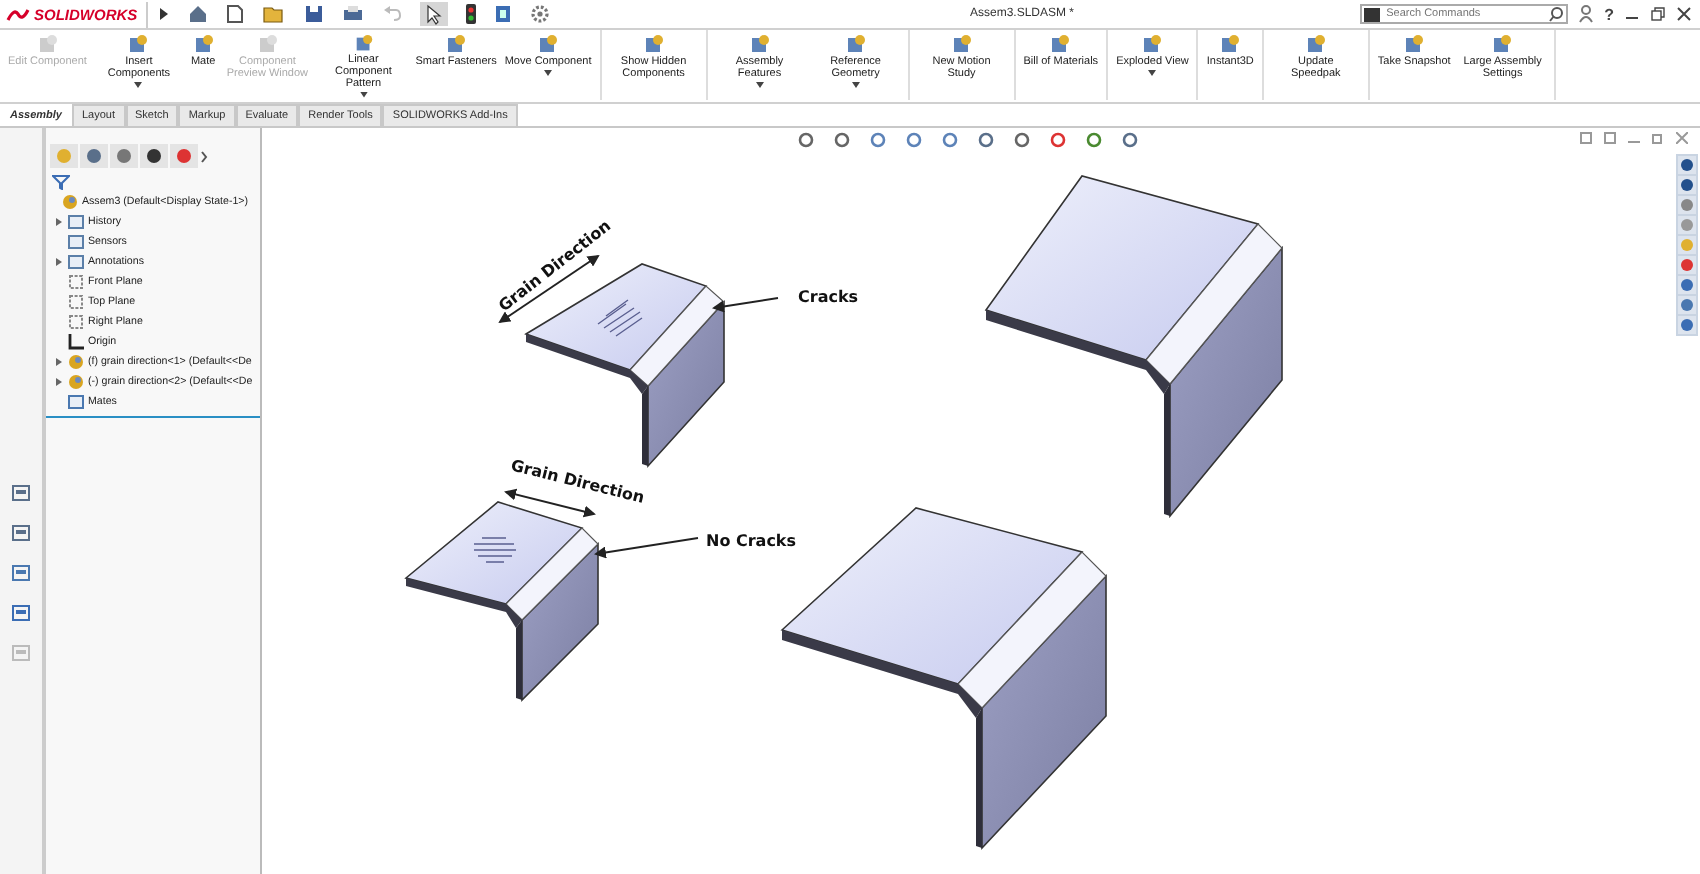 The image size is (1700, 874). Describe the element at coordinates (76, 402) in the screenshot. I see `folder-icon` at that location.